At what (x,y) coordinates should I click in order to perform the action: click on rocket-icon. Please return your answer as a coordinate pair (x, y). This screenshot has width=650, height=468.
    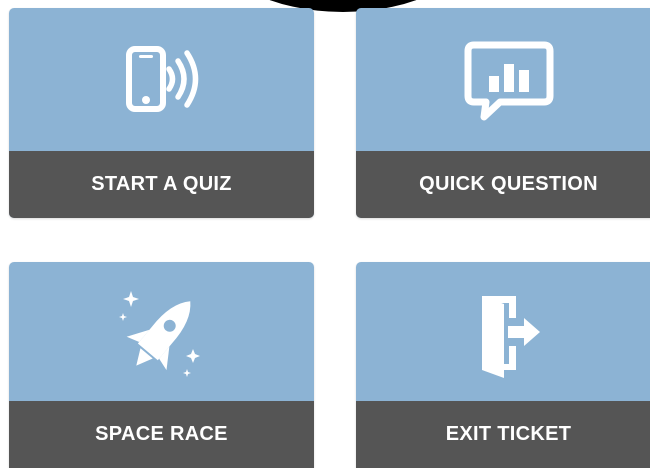
    Looking at the image, I should click on (159, 333).